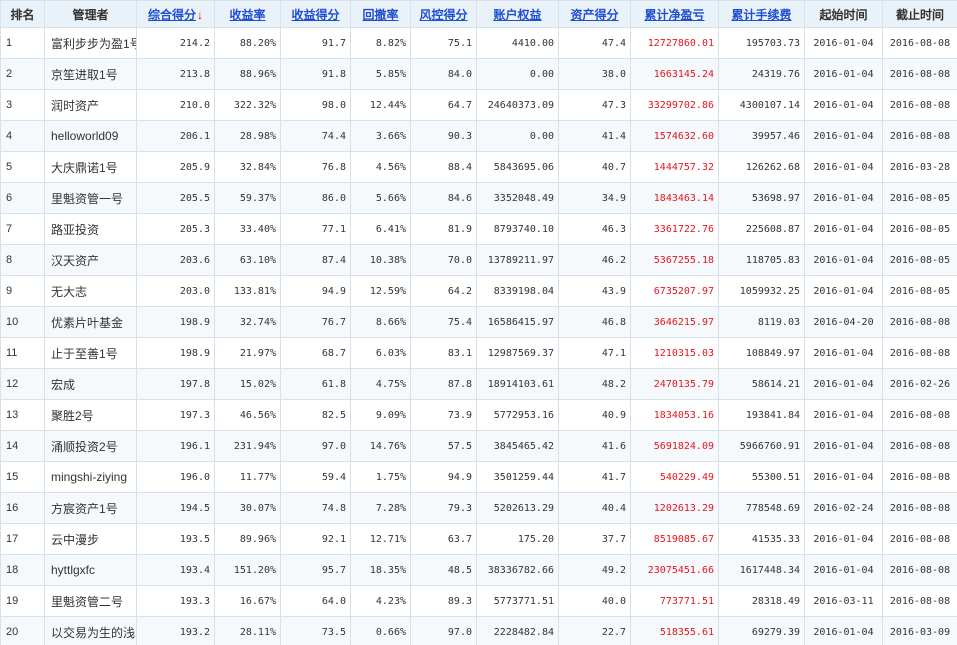 The width and height of the screenshot is (957, 645). Describe the element at coordinates (247, 105) in the screenshot. I see `return-rate-cell: 322.32%` at that location.